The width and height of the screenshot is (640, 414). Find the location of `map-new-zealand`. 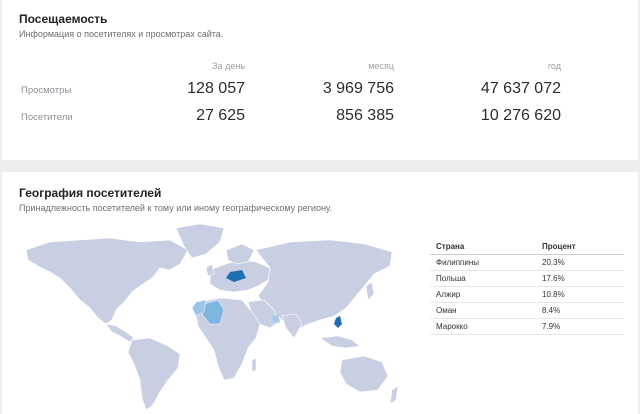

map-new-zealand is located at coordinates (394, 395).